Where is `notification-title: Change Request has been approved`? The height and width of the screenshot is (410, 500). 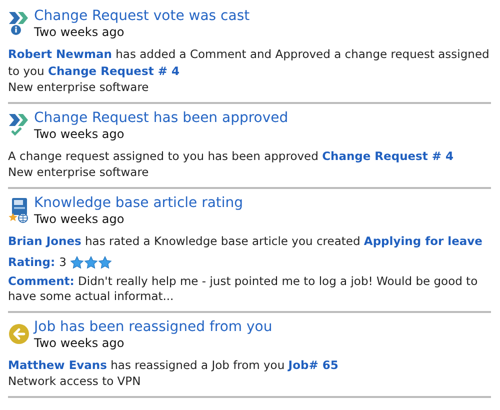
notification-title: Change Request has been approved is located at coordinates (161, 118).